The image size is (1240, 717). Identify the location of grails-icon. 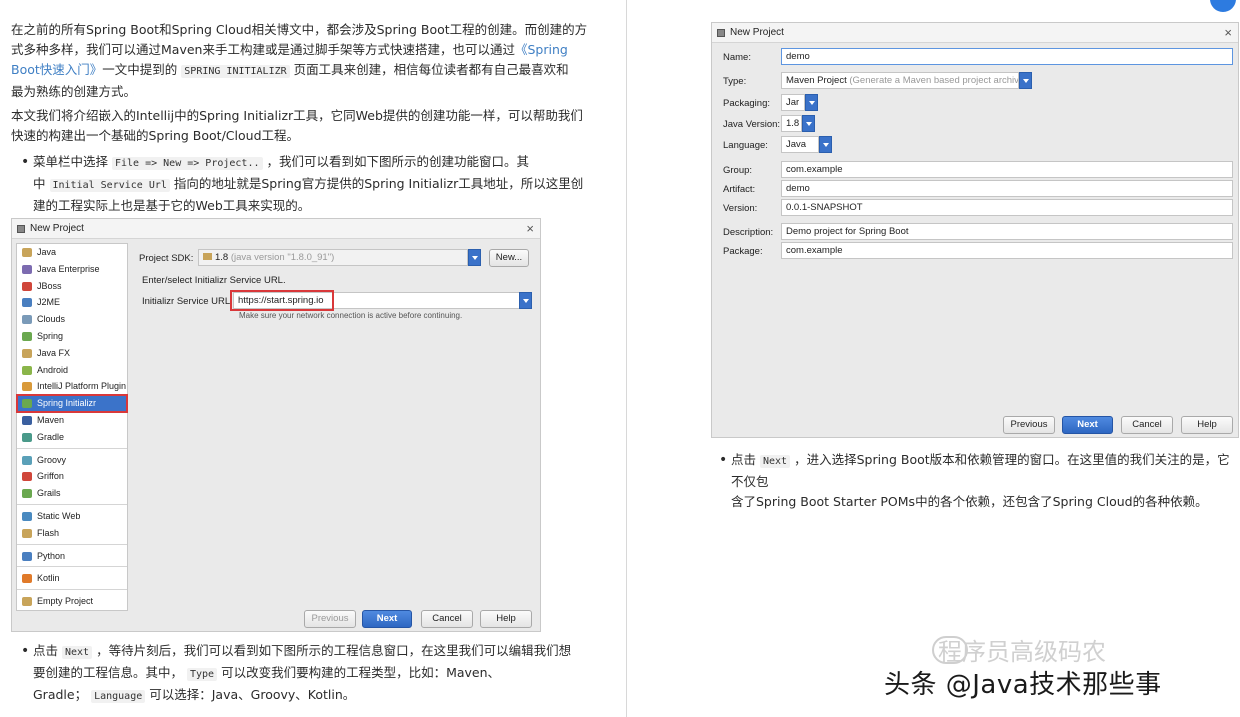
(27, 494).